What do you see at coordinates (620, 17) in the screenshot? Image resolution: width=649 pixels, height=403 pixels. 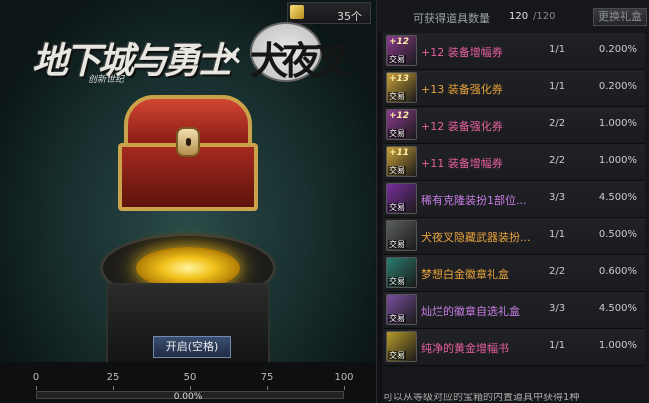 I see `change-box-button: 更换礼盒` at bounding box center [620, 17].